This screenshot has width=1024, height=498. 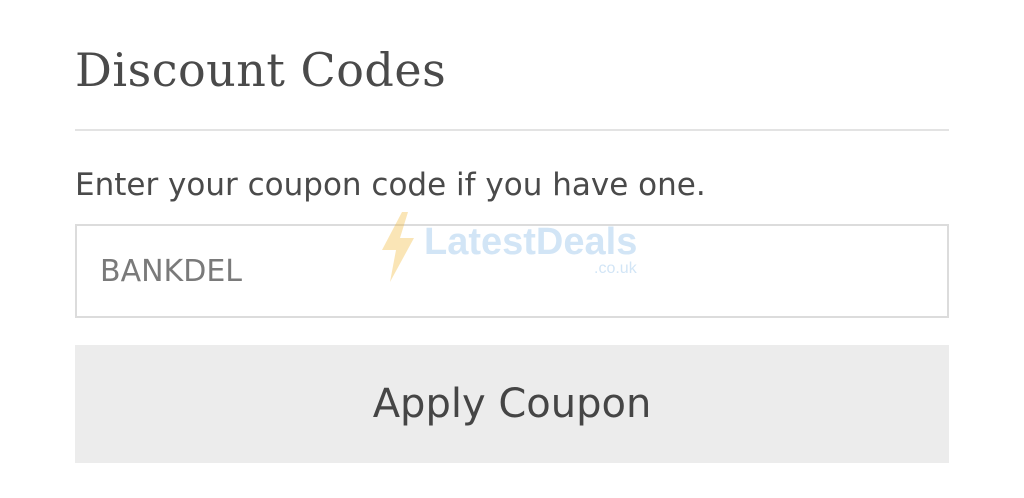 What do you see at coordinates (512, 130) in the screenshot?
I see `divider` at bounding box center [512, 130].